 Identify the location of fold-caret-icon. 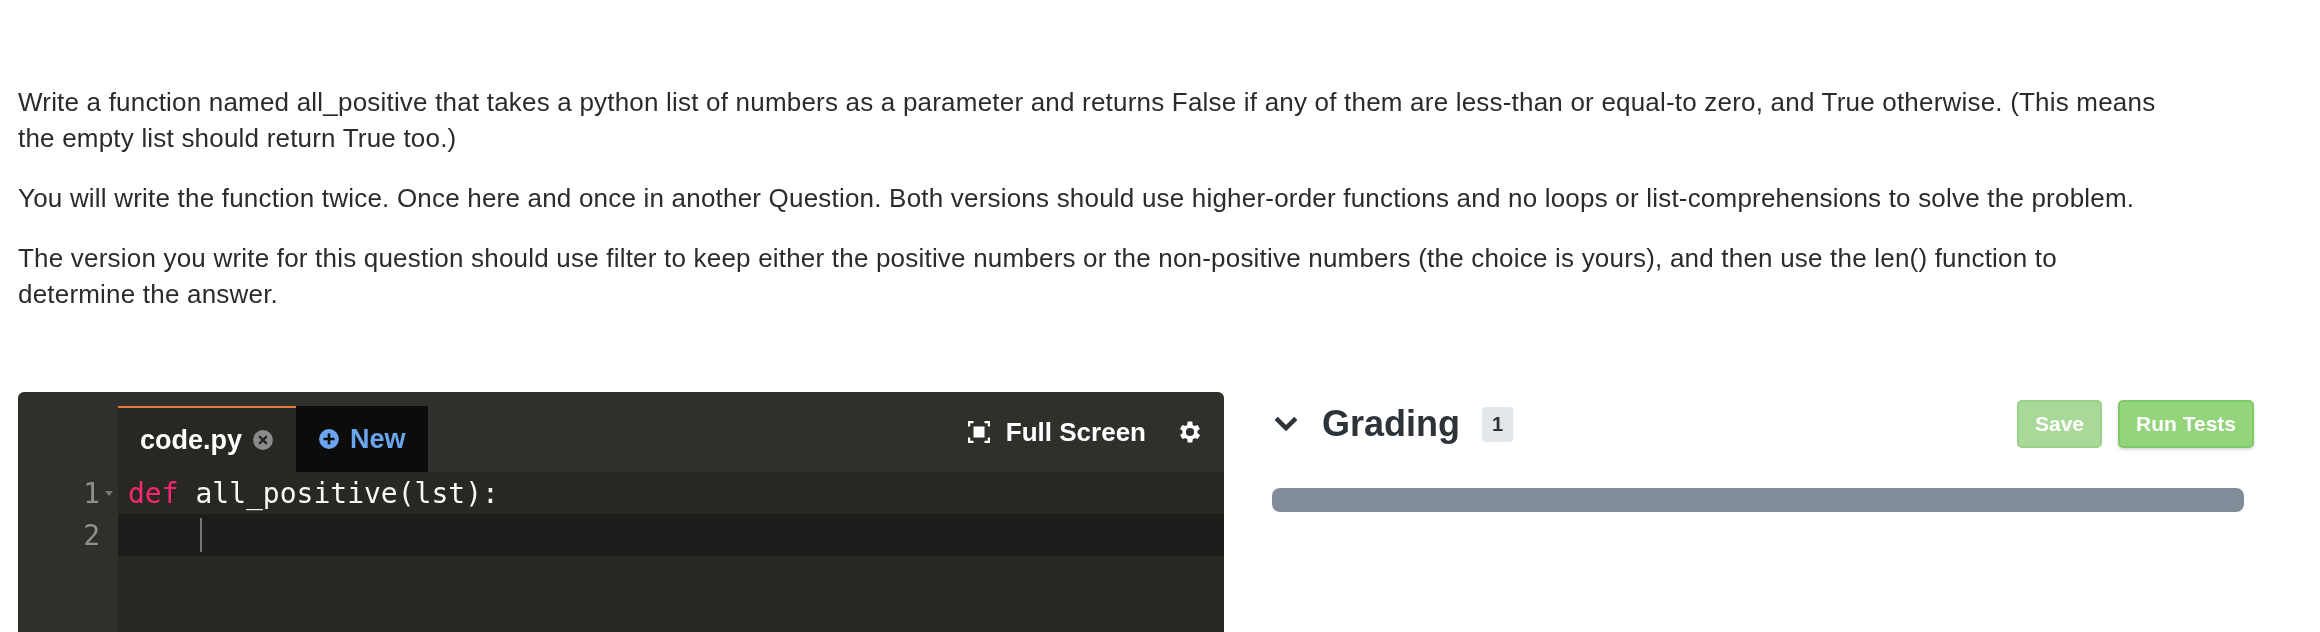
(109, 493).